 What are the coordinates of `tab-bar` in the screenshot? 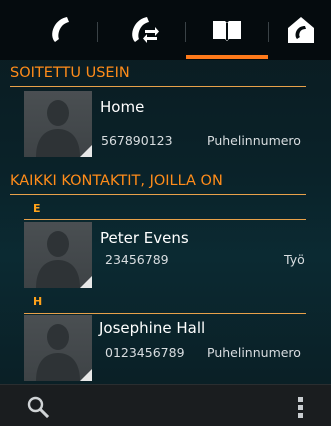 It's located at (165, 30).